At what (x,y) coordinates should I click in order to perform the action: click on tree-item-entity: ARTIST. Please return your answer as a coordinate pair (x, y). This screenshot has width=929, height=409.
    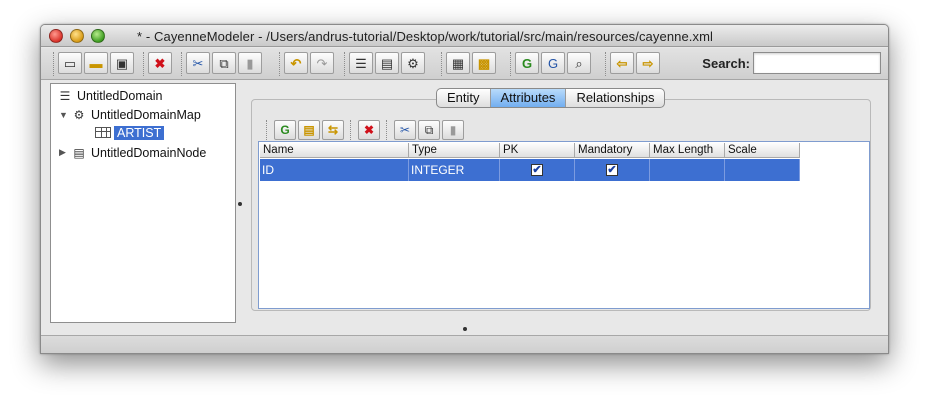
    Looking at the image, I should click on (130, 132).